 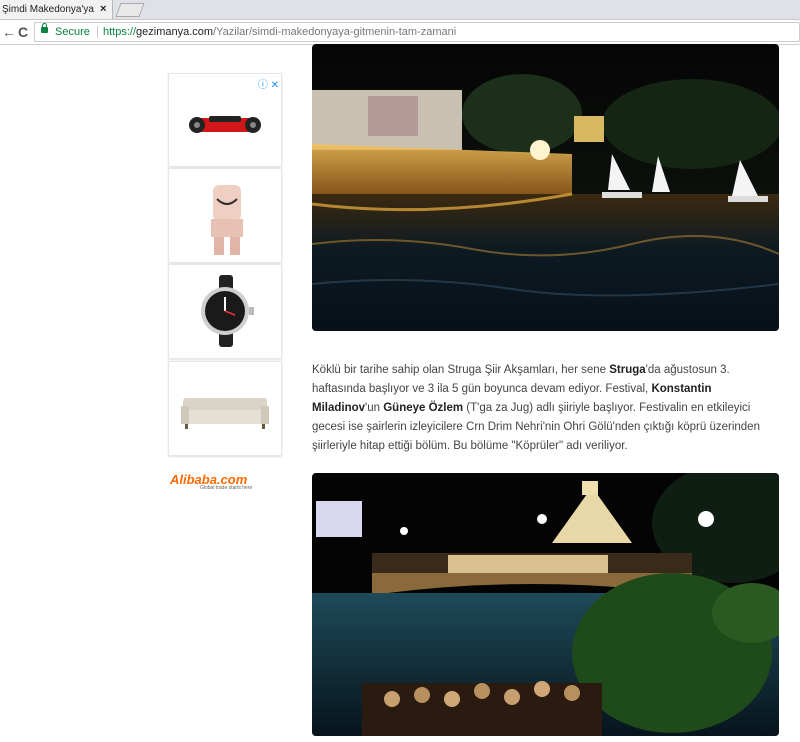 I want to click on tab-title: Şimdi Makedonya'ya gitmenin tam zamanı, so click(x=48, y=9).